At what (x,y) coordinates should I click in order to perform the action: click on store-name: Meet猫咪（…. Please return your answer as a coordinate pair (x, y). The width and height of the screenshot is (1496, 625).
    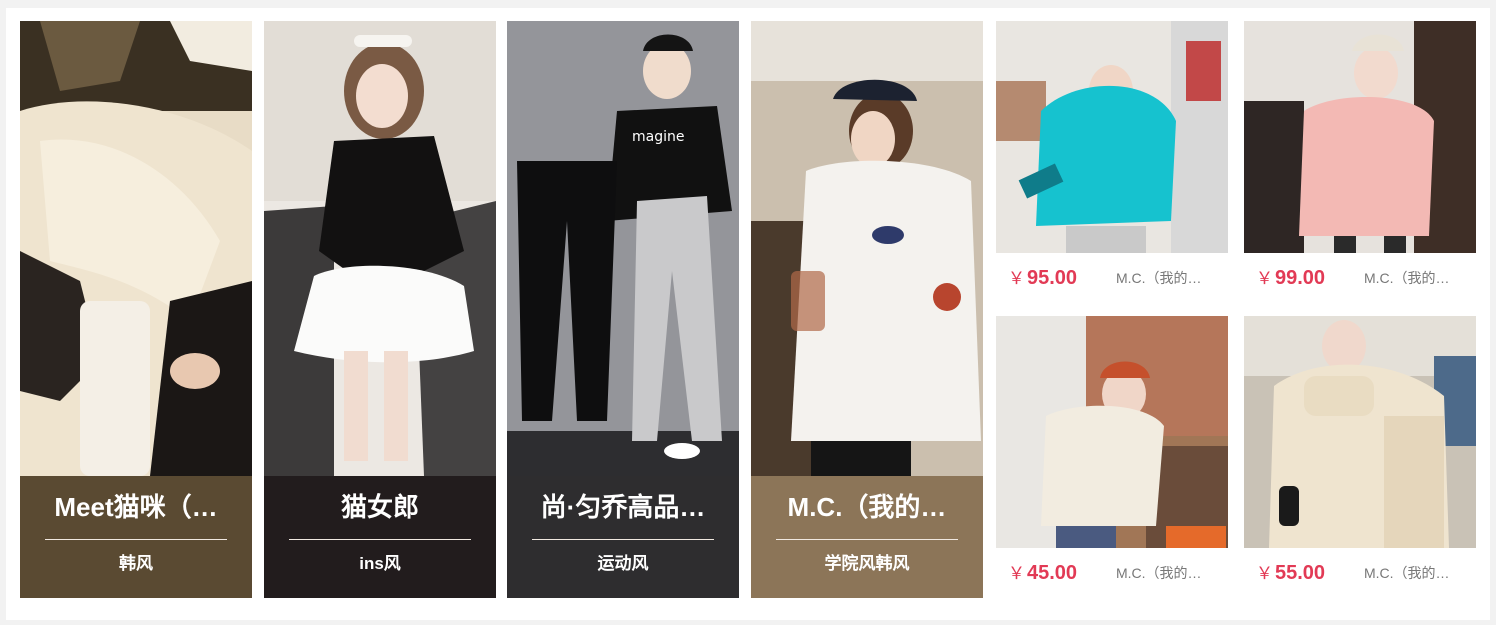
    Looking at the image, I should click on (136, 507).